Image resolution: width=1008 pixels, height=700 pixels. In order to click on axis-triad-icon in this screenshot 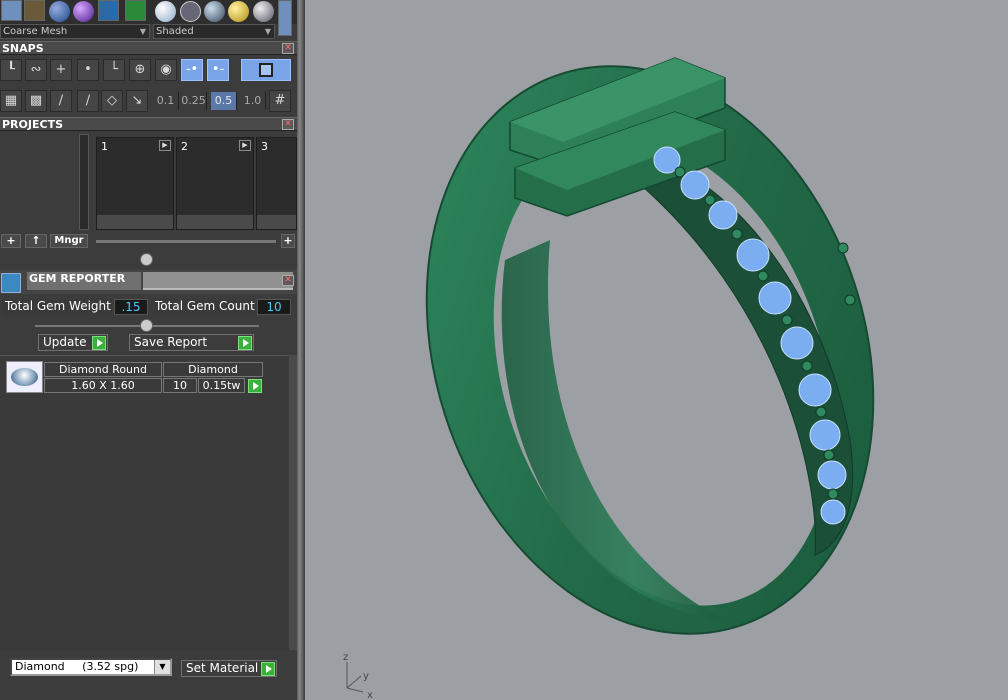, I will do `click(355, 677)`.